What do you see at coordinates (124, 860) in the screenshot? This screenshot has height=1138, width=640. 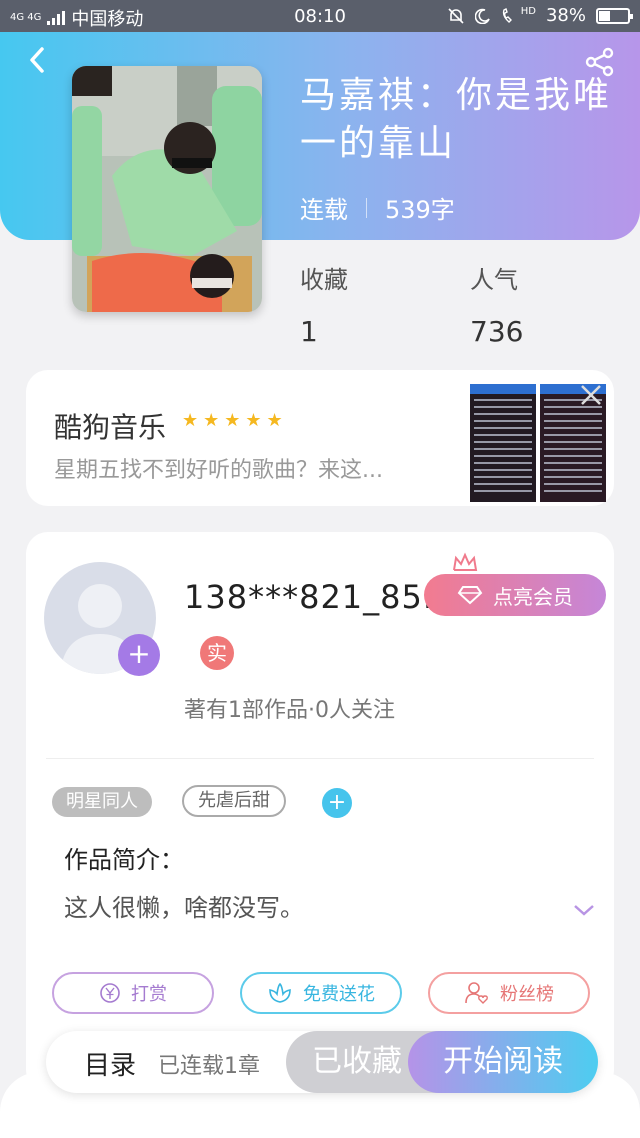 I see `intro-heading: 作品简介：` at bounding box center [124, 860].